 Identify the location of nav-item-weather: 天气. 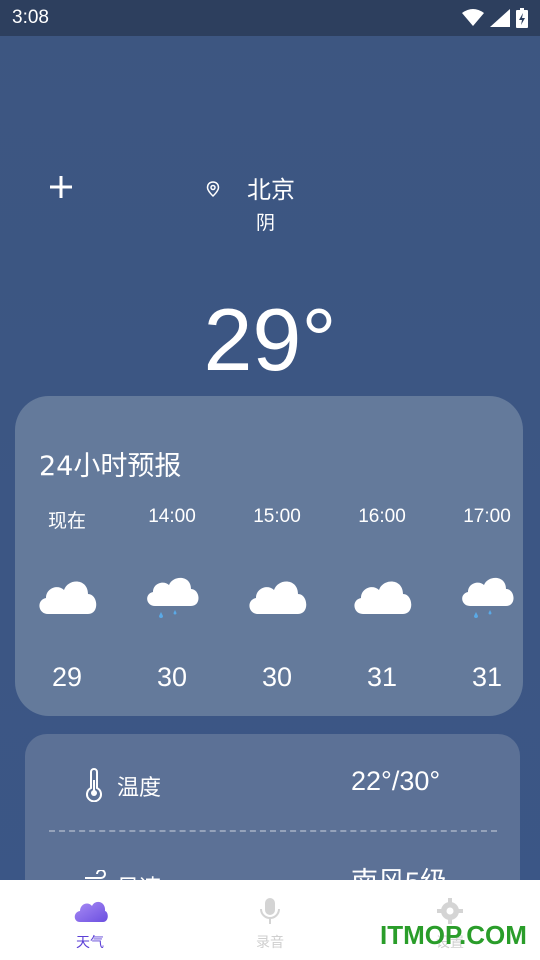
(90, 920).